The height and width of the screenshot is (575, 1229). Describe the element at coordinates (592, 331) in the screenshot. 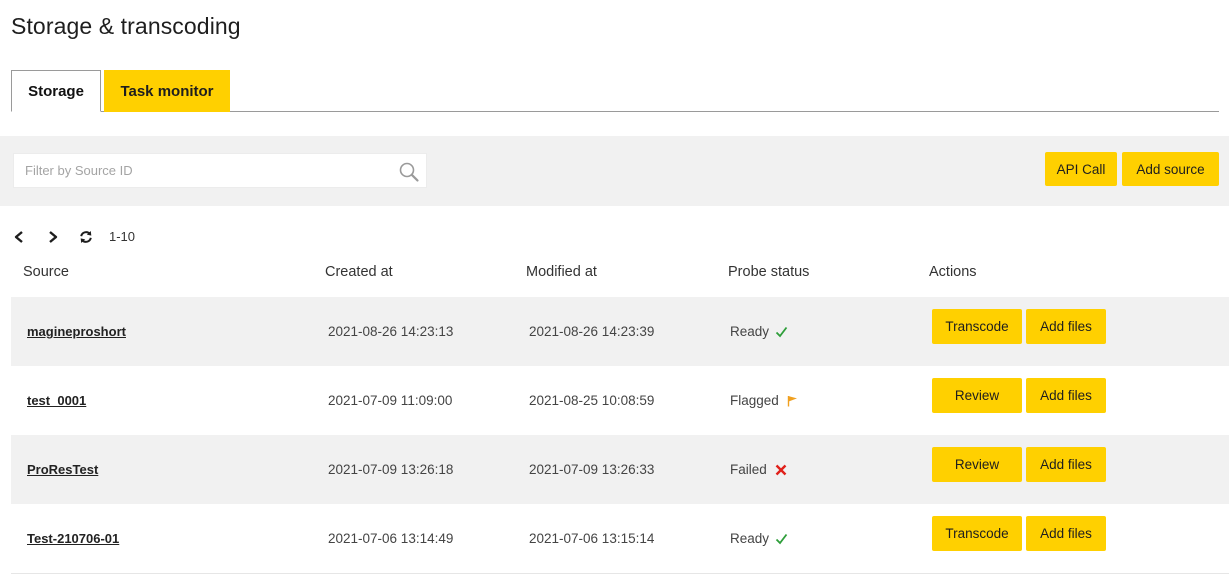

I see `modified-at: 2021-08-26 14:23:39` at that location.